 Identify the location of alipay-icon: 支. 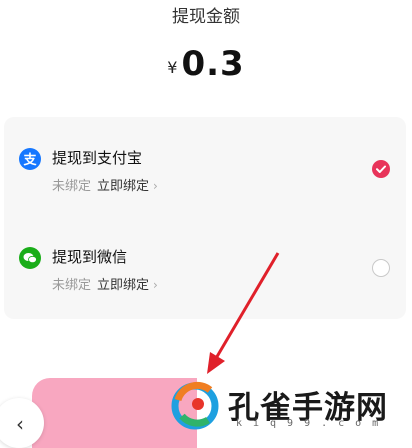
(30, 159).